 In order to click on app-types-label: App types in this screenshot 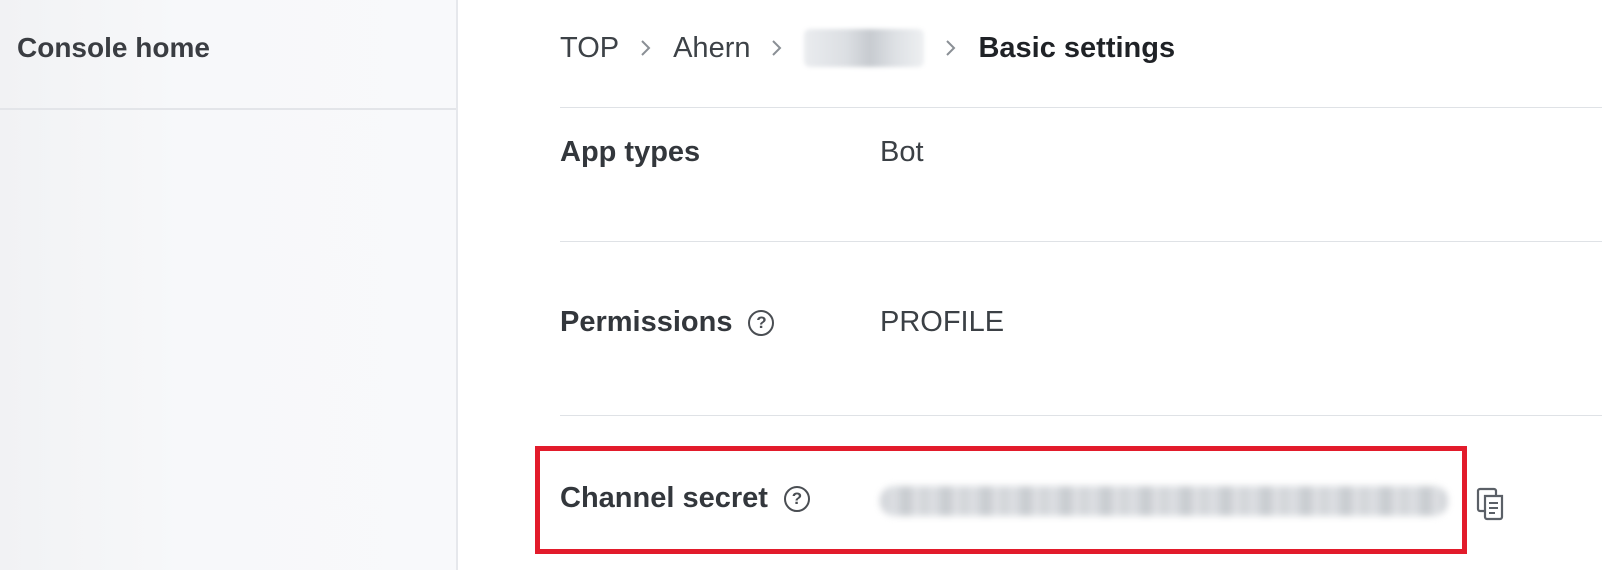, I will do `click(630, 152)`.